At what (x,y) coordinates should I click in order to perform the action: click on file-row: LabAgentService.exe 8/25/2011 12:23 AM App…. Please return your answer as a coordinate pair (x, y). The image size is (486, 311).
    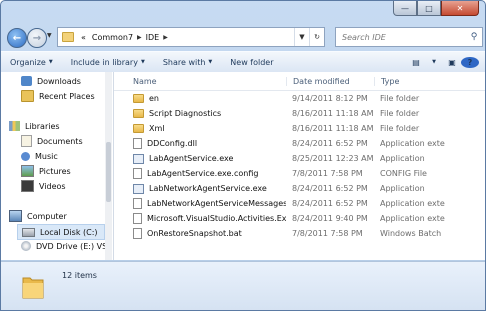
    Looking at the image, I should click on (299, 158).